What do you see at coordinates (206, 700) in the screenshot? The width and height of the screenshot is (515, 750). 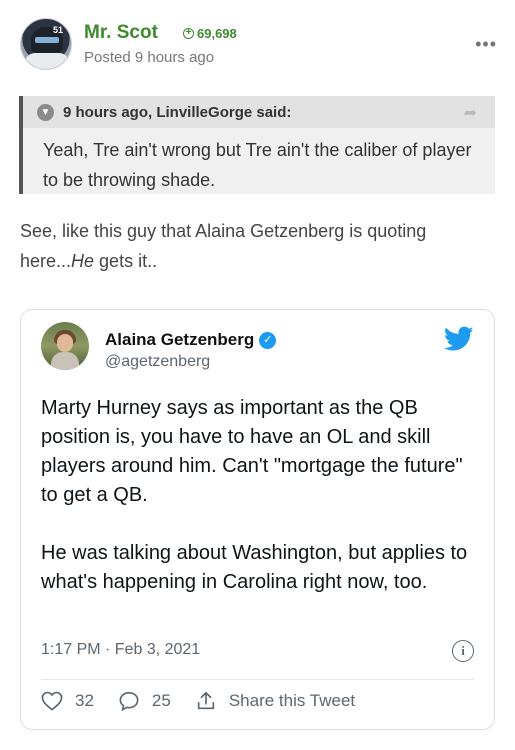 I see `share-upload-icon` at bounding box center [206, 700].